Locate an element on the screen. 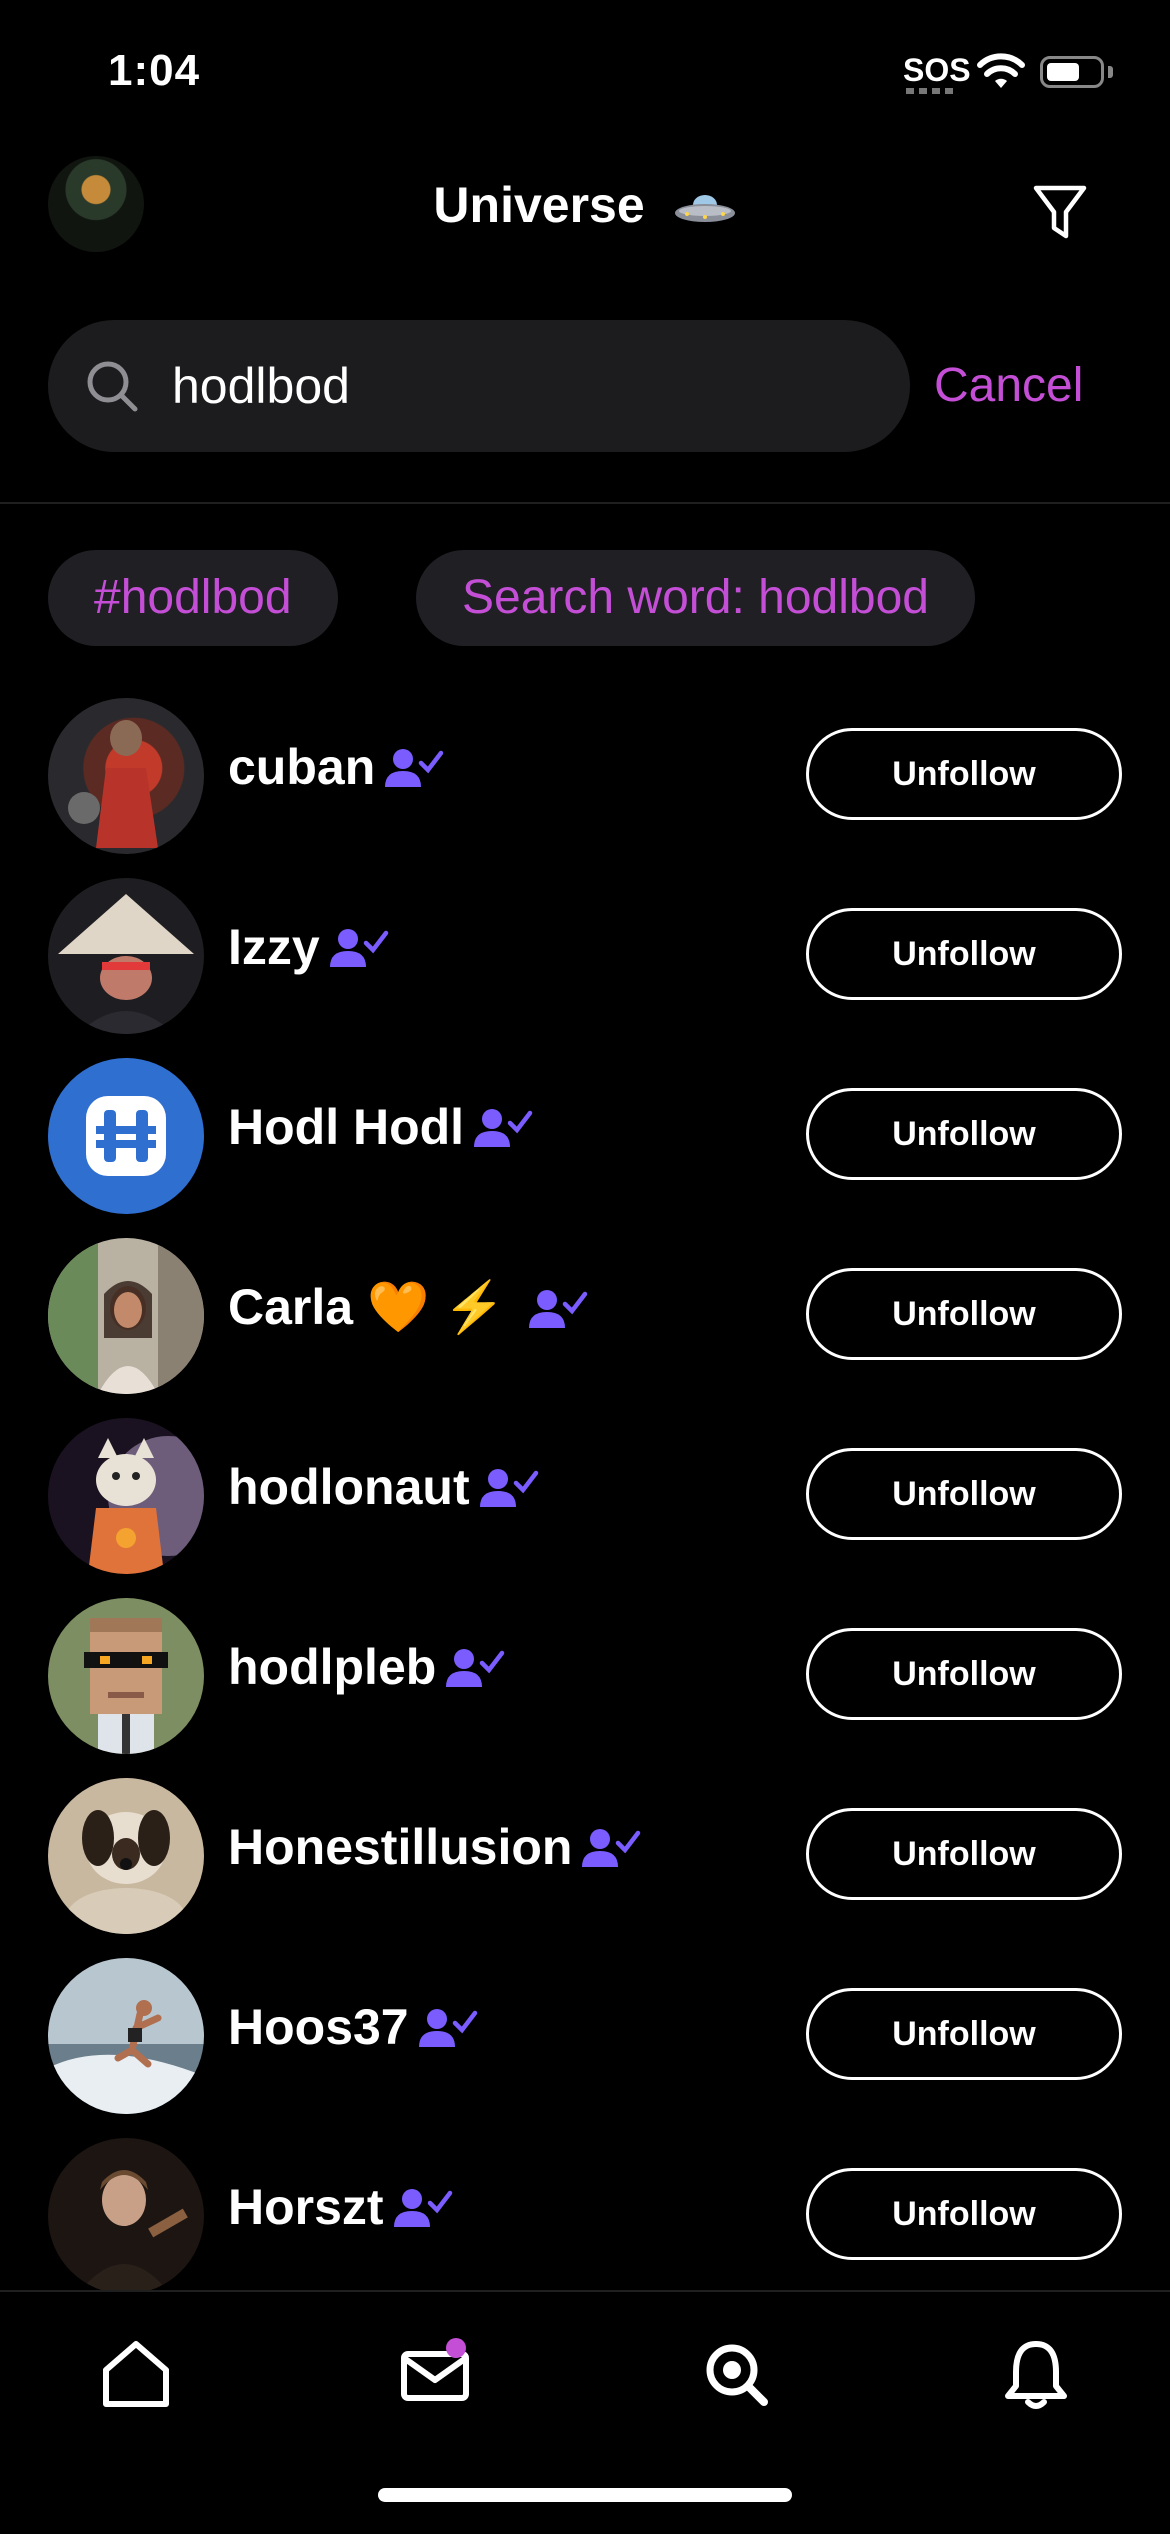 The width and height of the screenshot is (1170, 2534). user-name: hodlonaut is located at coordinates (384, 1487).